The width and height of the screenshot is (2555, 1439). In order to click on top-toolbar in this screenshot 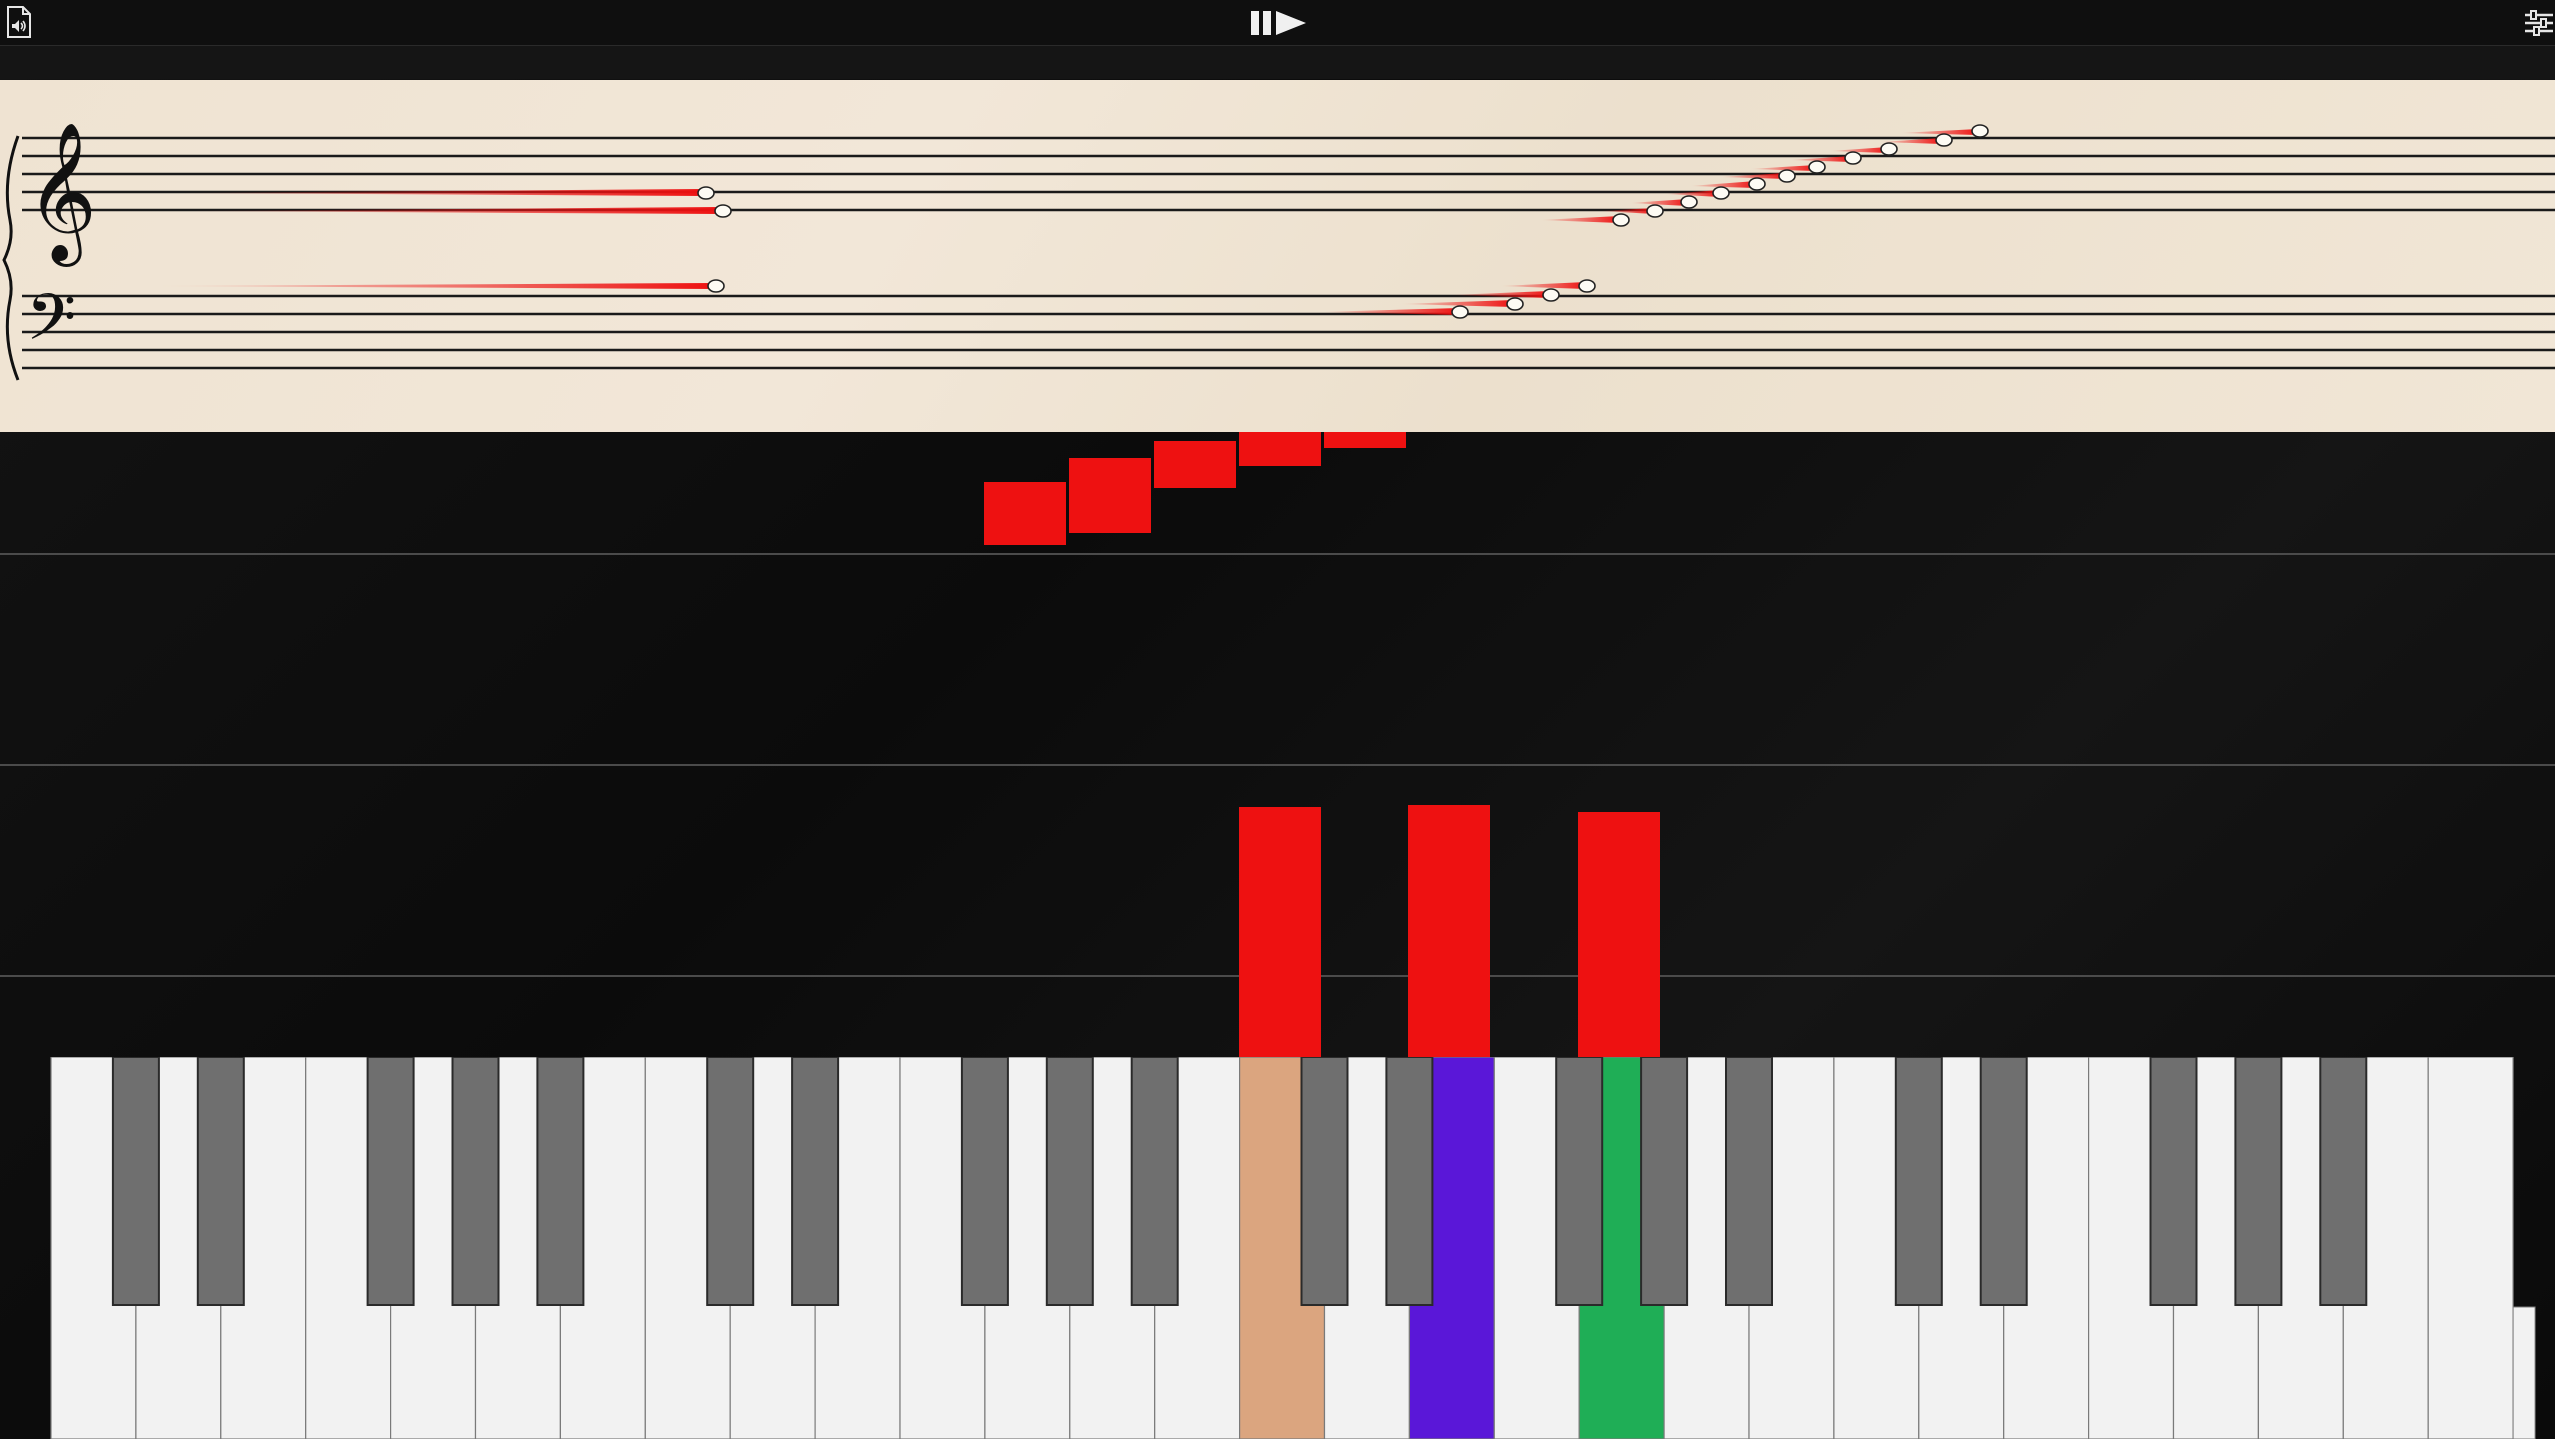, I will do `click(1277, 23)`.